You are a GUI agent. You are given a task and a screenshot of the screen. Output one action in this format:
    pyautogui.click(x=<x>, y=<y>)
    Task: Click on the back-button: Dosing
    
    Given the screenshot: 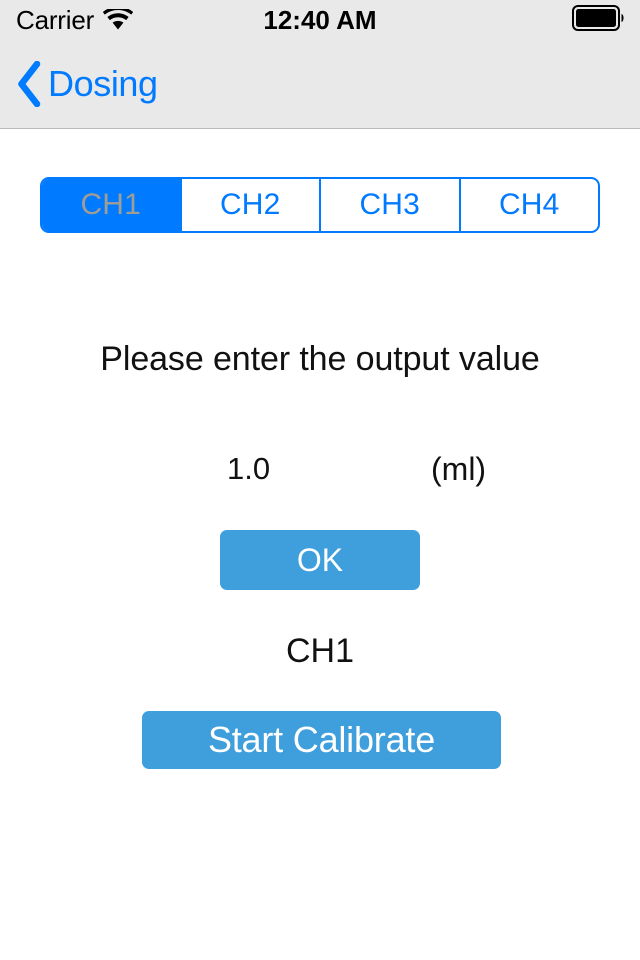 What is the action you would take?
    pyautogui.click(x=86, y=84)
    